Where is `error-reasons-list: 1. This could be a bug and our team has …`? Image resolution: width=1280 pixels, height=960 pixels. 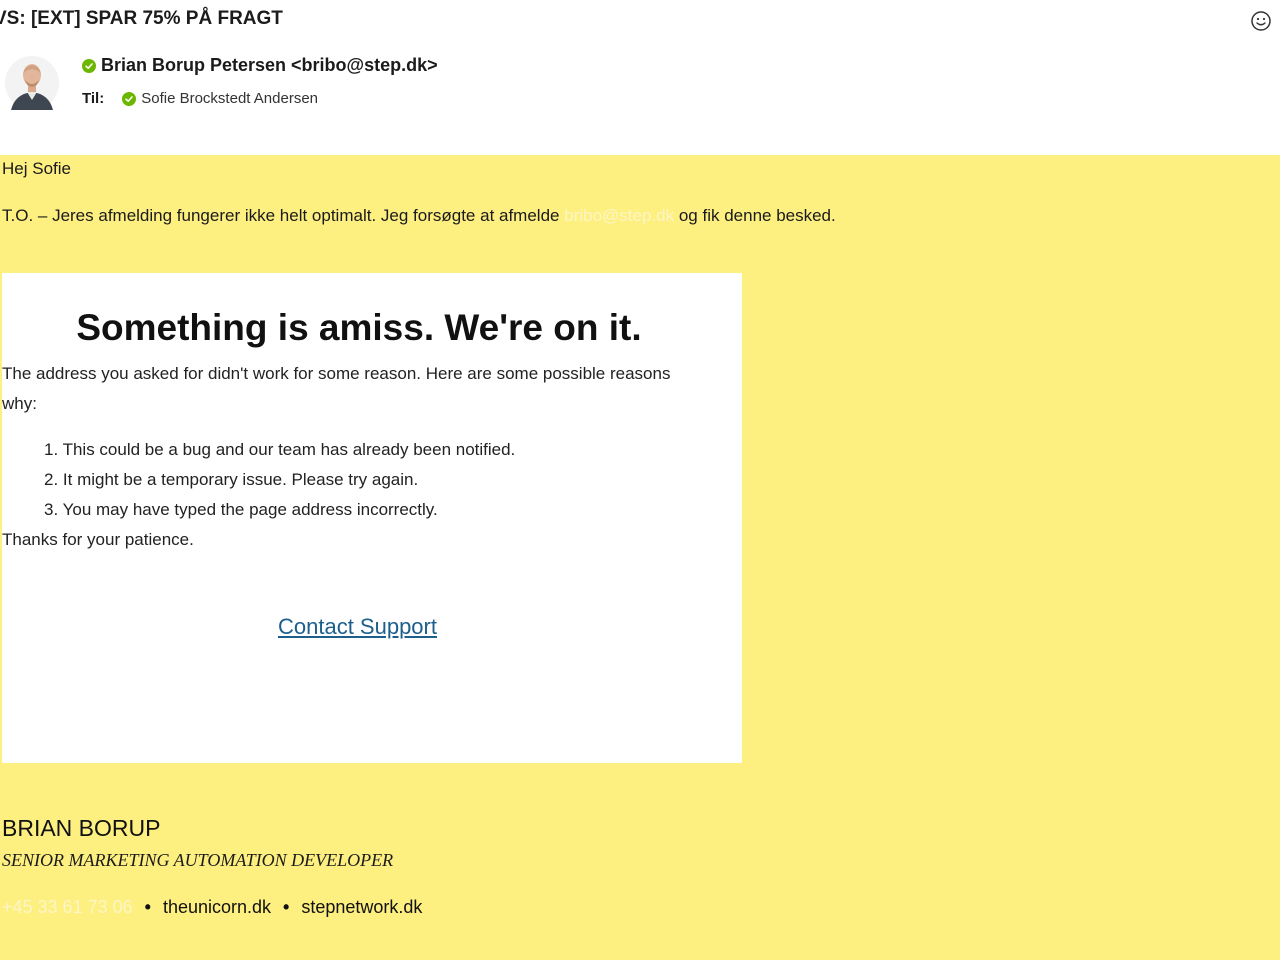 error-reasons-list: 1. This could be a bug and our team has … is located at coordinates (279, 480).